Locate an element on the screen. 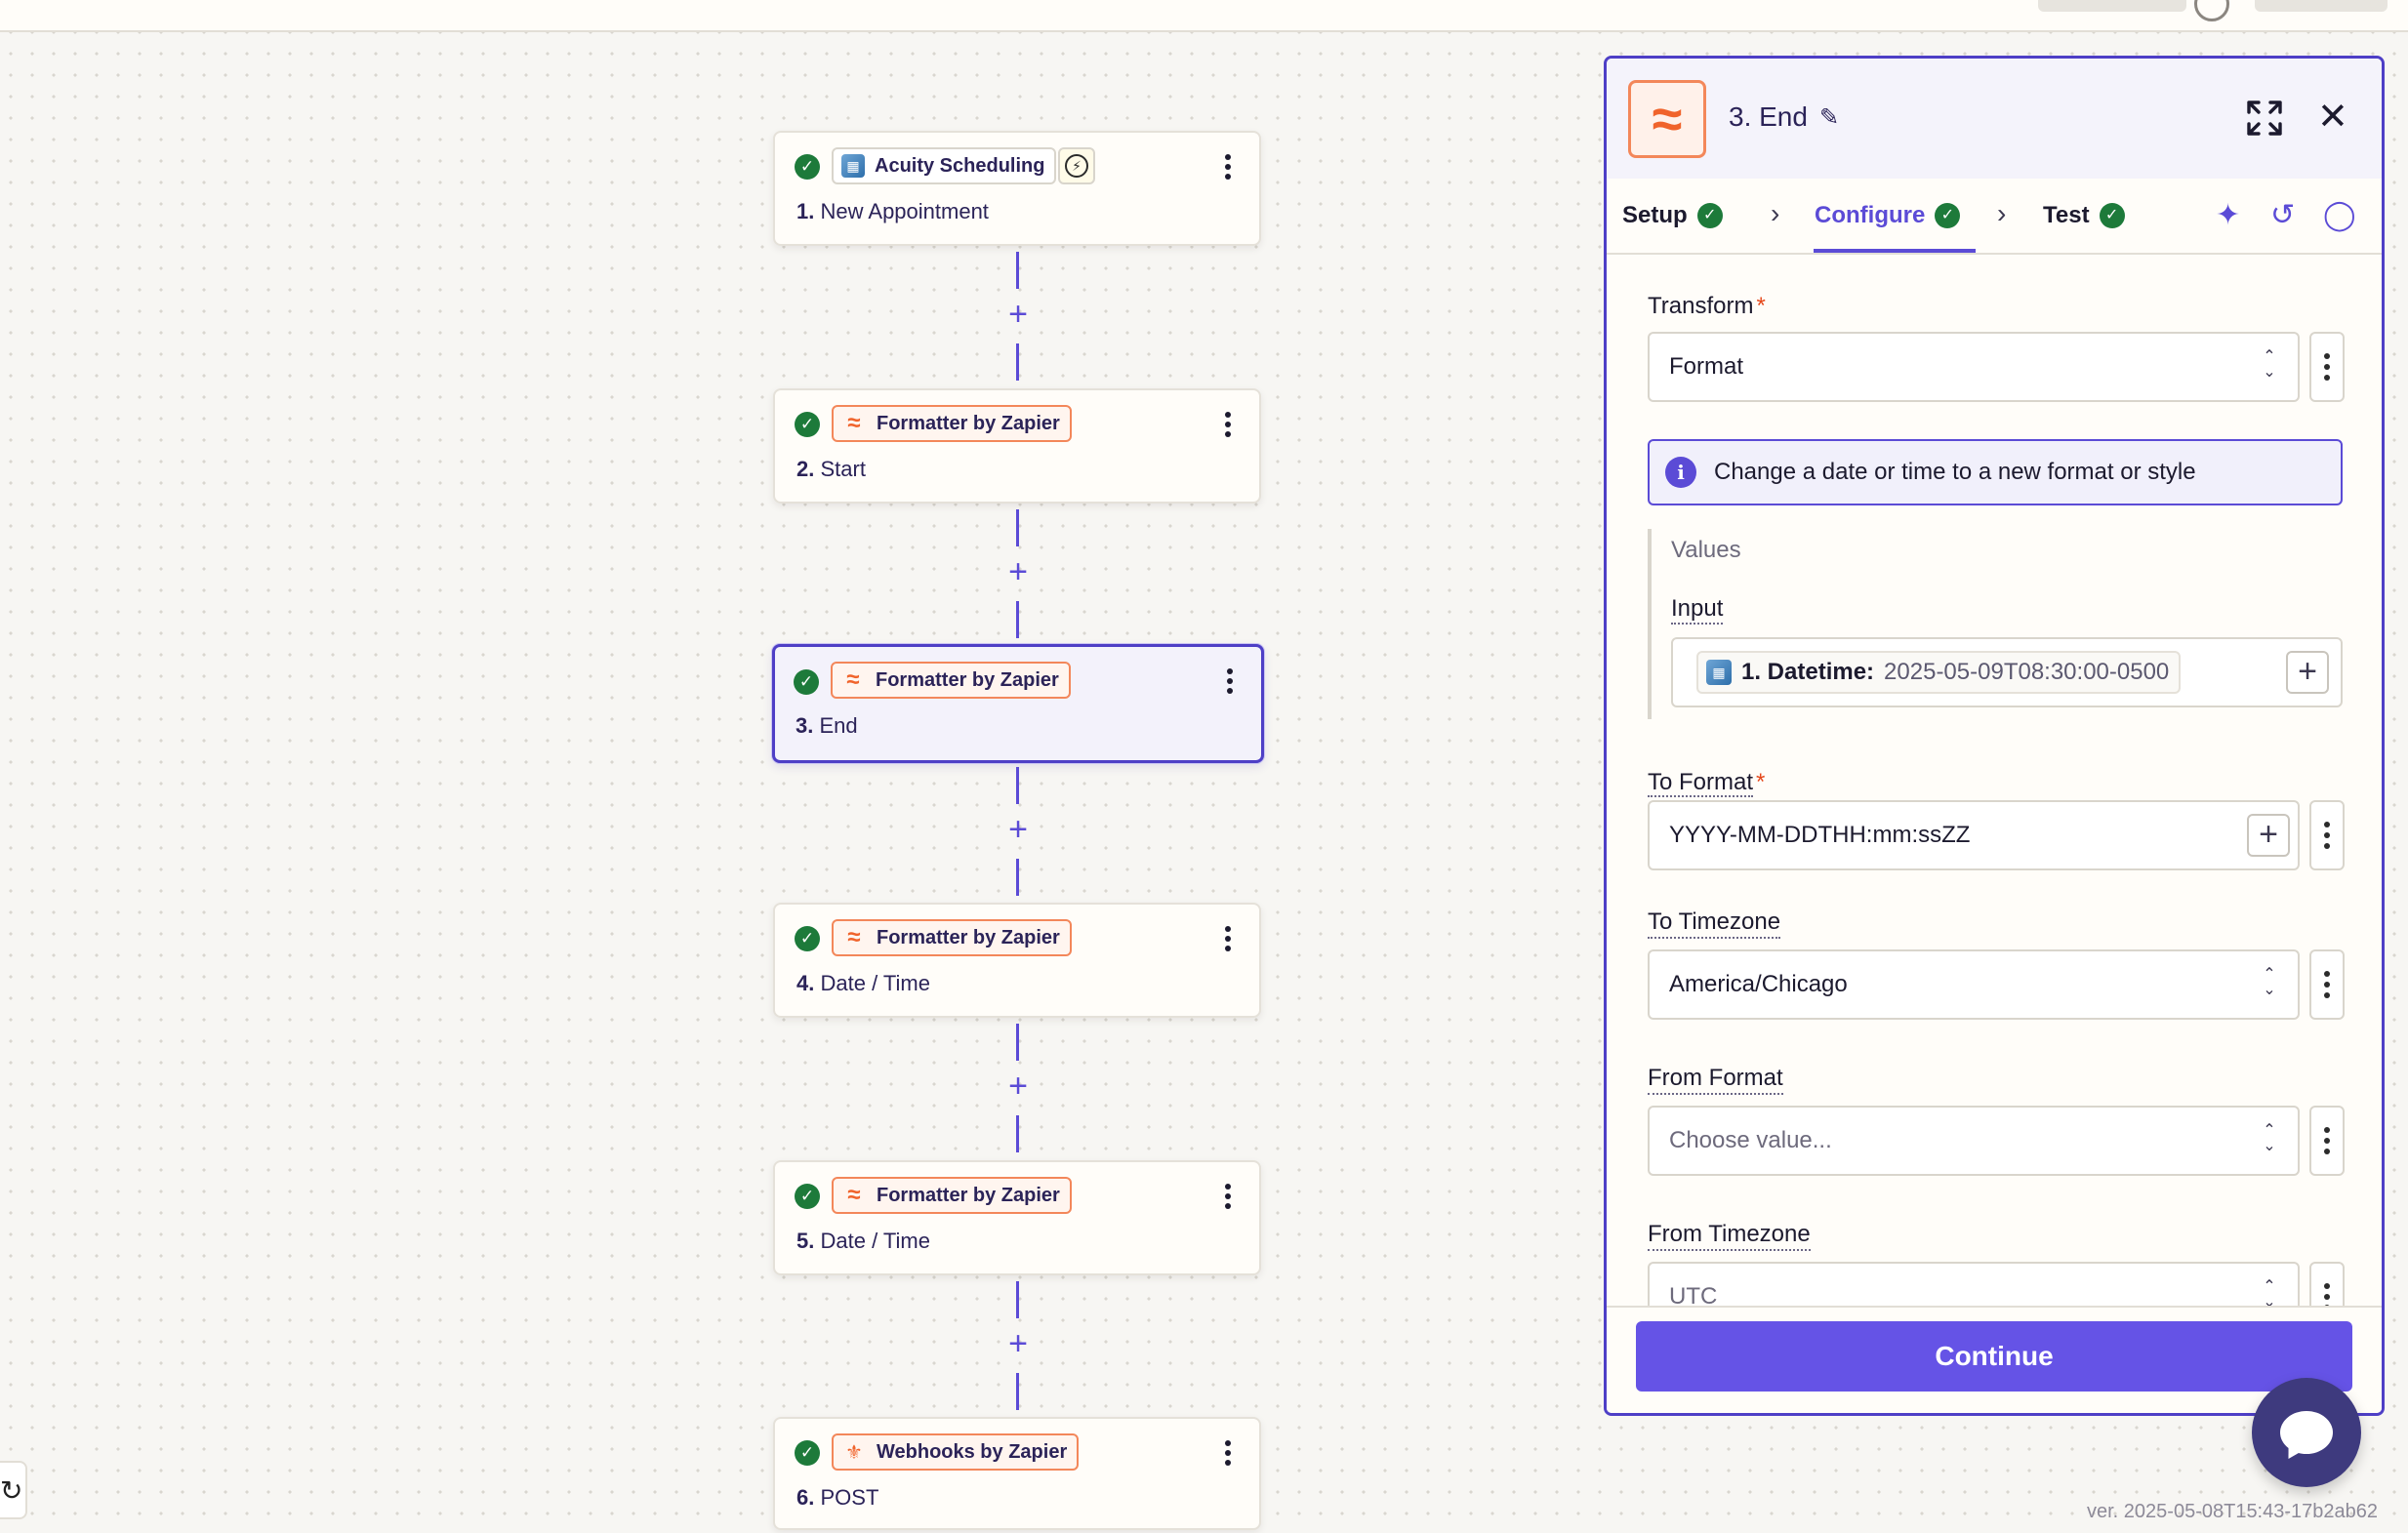  step-title: 3. End is located at coordinates (827, 726).